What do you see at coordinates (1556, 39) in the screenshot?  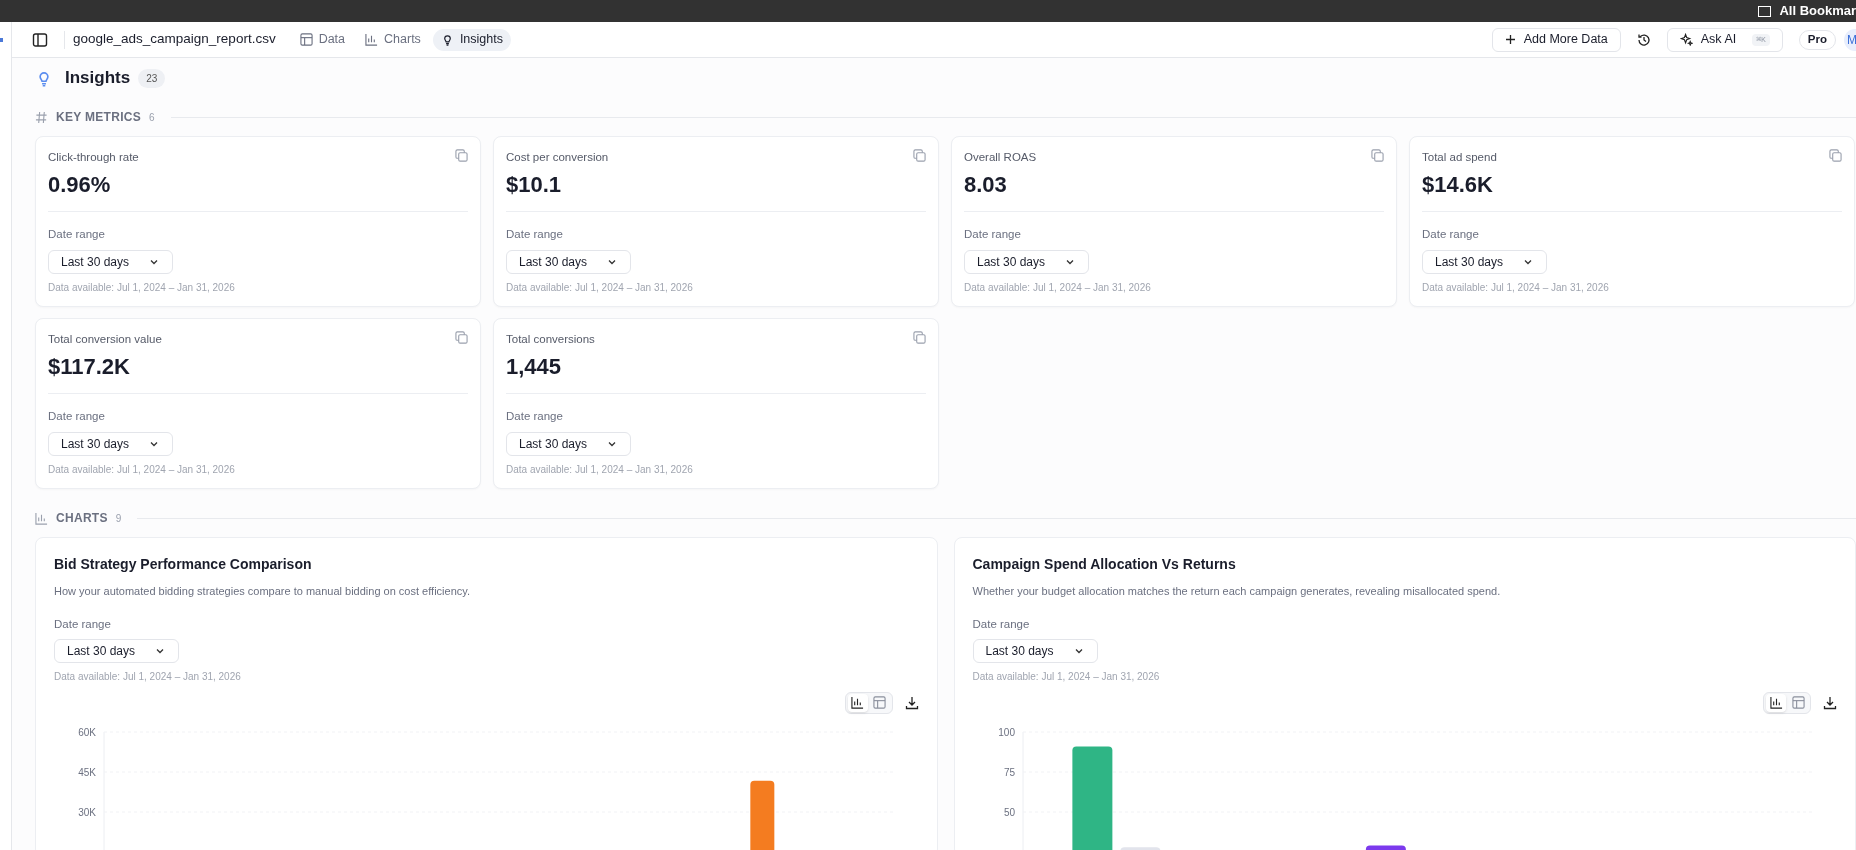 I see `add-data-button: Add More Data` at bounding box center [1556, 39].